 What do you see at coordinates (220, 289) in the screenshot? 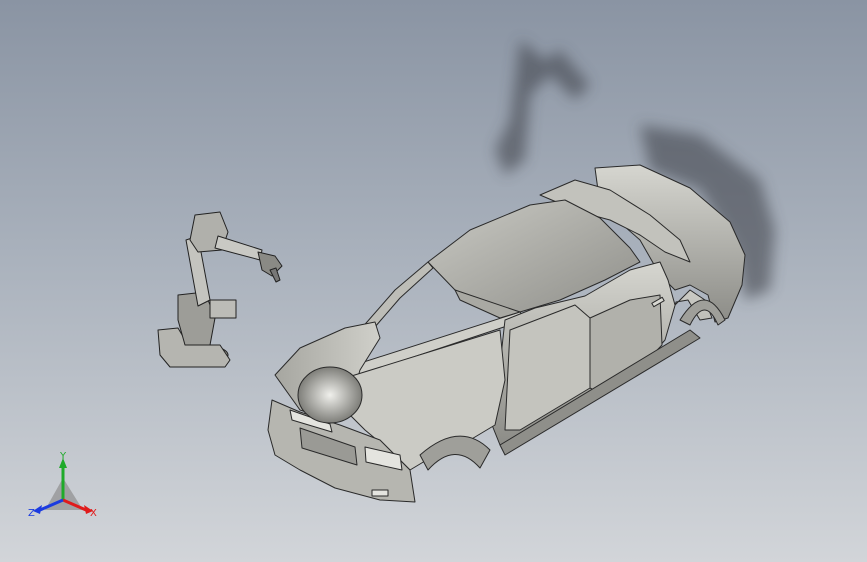
I see `robot-arm-model` at bounding box center [220, 289].